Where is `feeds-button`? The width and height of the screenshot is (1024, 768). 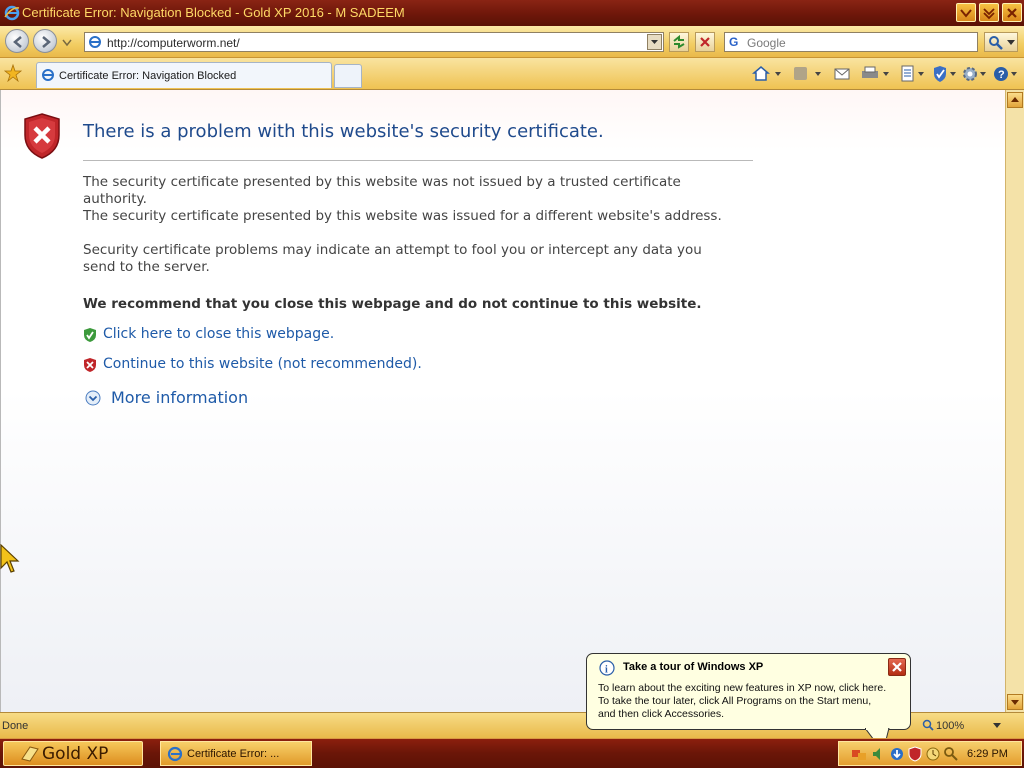
feeds-button is located at coordinates (807, 74).